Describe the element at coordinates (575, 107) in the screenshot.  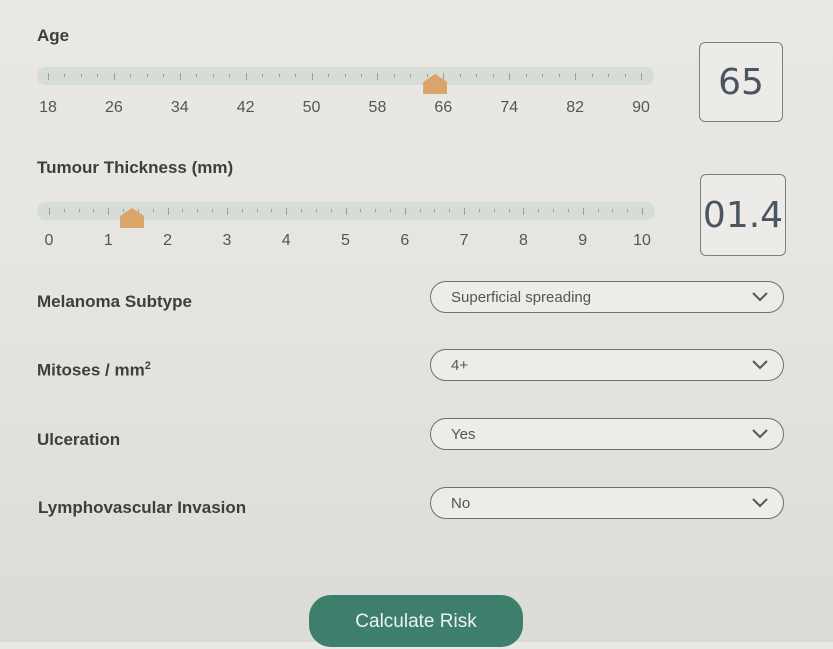
I see `slider-tick-label: 82` at that location.